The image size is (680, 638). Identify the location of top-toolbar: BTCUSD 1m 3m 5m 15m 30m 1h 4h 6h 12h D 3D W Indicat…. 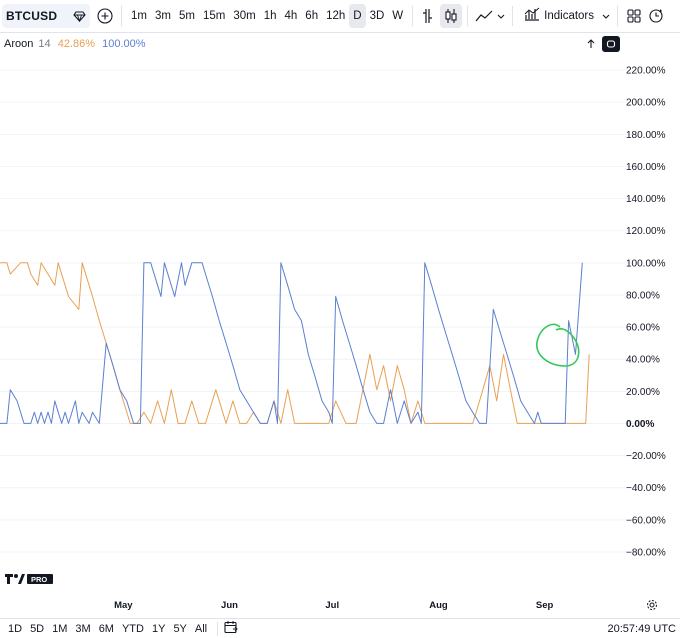
(340, 16).